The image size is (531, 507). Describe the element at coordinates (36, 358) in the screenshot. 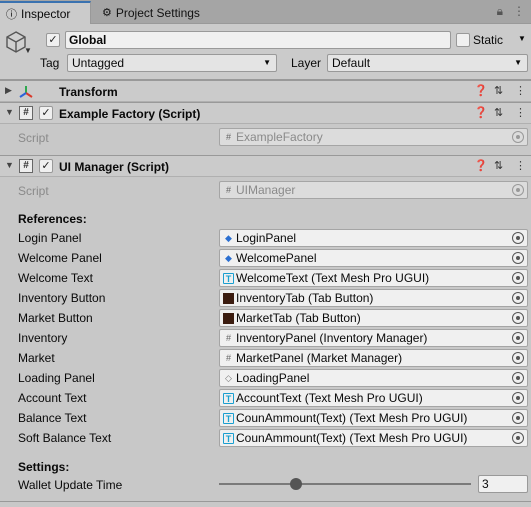

I see `market-label: Market` at that location.